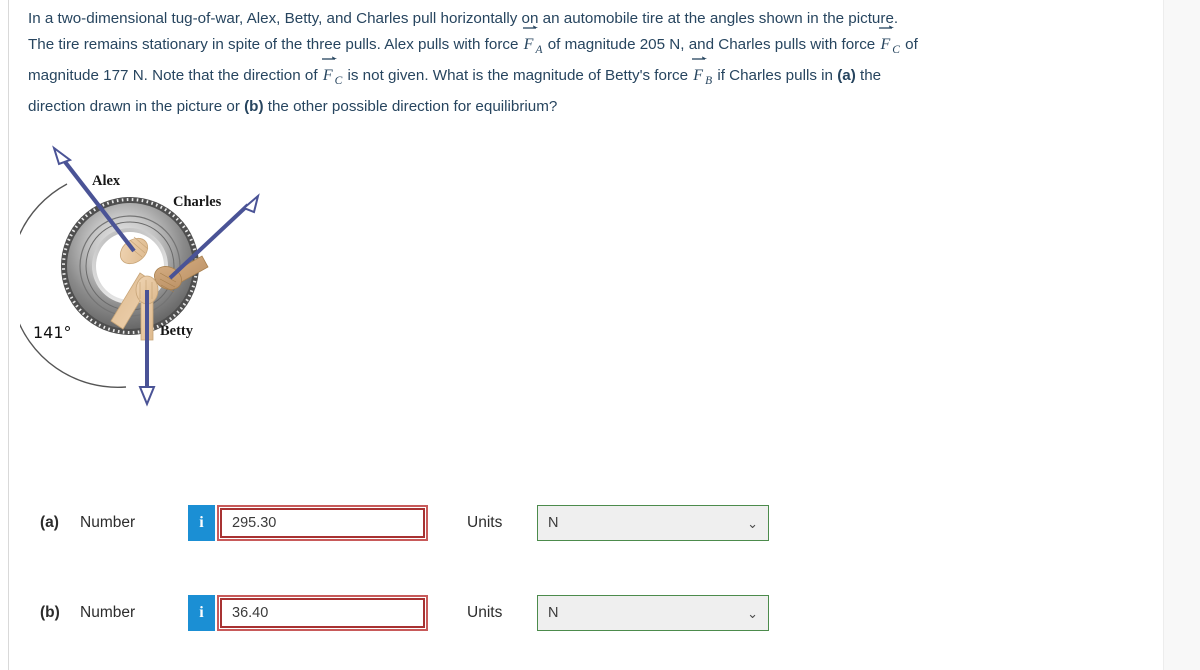 The height and width of the screenshot is (670, 1200). I want to click on tug-of-war-figure: Alex Charles Betty 141°, so click(164, 277).